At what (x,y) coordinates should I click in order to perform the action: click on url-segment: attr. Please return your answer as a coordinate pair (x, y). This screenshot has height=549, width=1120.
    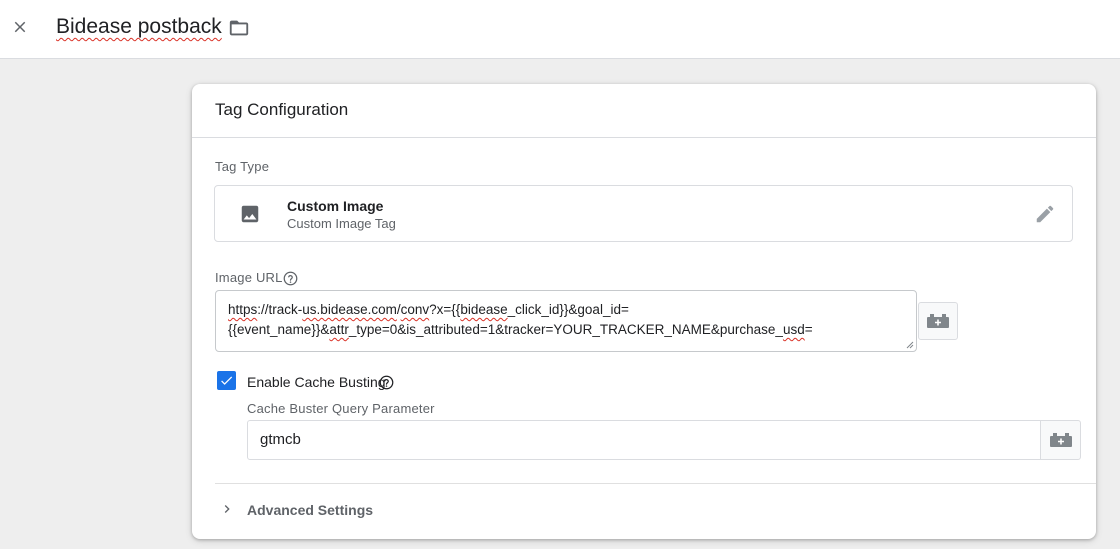
    Looking at the image, I should click on (339, 329).